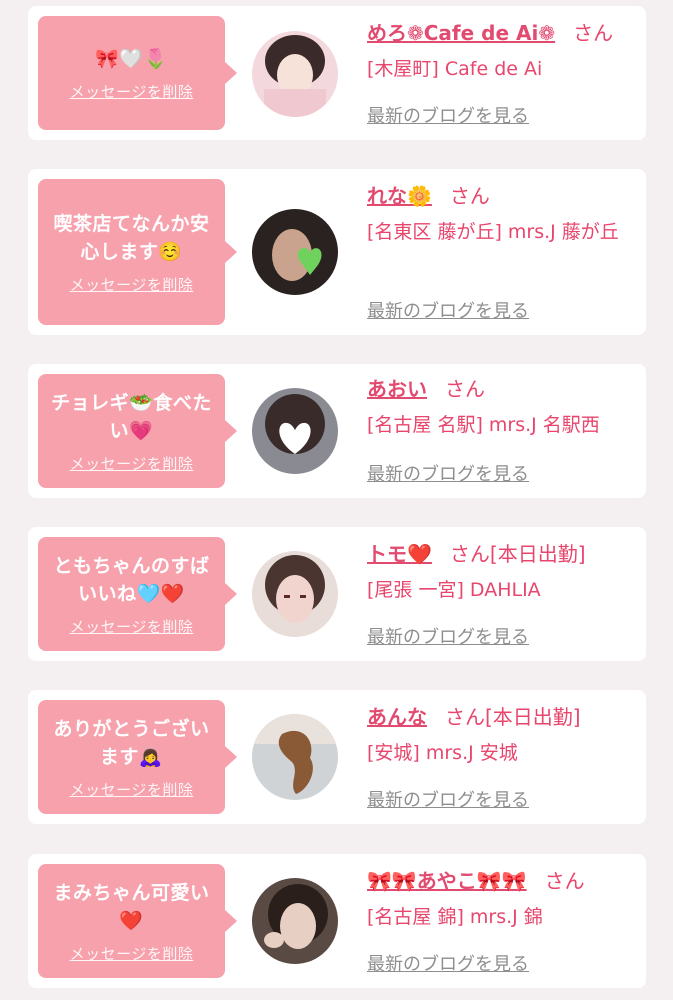  I want to click on name-link: トモ❤️, so click(399, 554).